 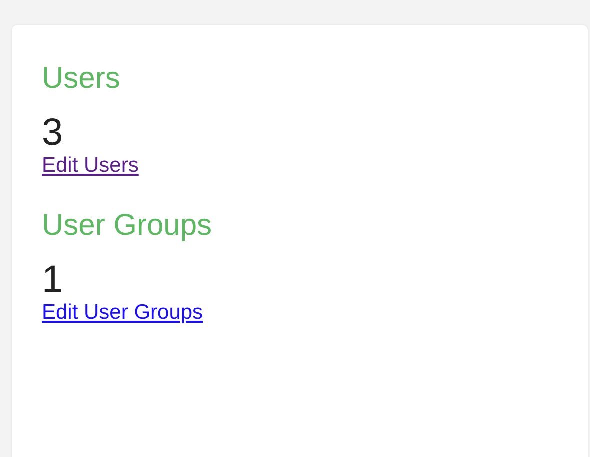 I want to click on edit-link: Edit User Groups, so click(x=123, y=313).